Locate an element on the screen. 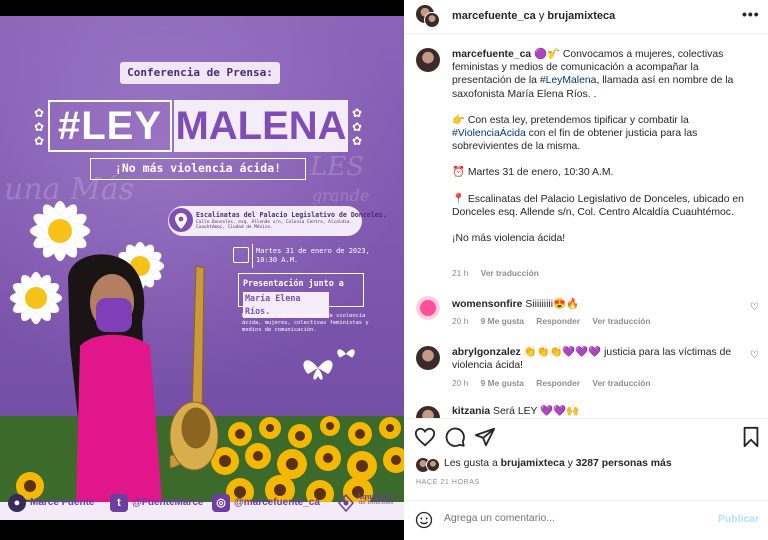 This screenshot has width=768, height=540. comment-text: Será LEY 💜💜🙌 is located at coordinates (536, 411).